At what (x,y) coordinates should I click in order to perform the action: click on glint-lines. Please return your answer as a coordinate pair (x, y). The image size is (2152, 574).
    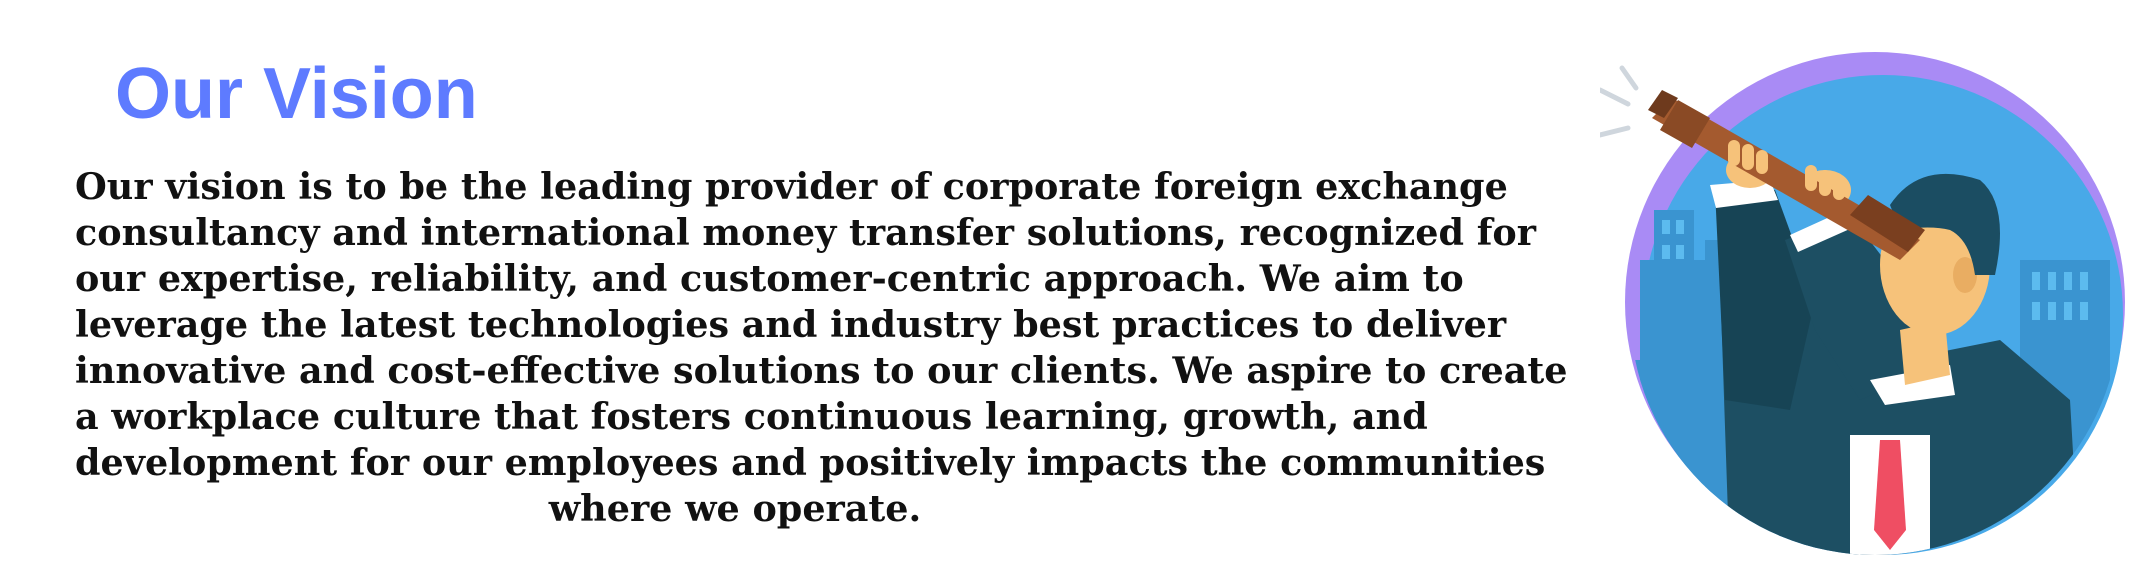
    Looking at the image, I should click on (1619, 101).